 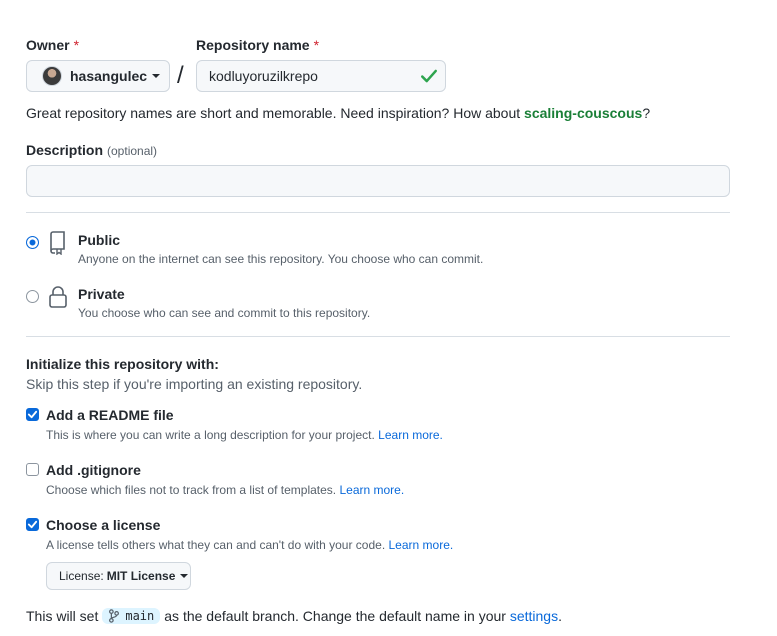 I want to click on name-suggestion-link: scaling-couscous, so click(x=583, y=113).